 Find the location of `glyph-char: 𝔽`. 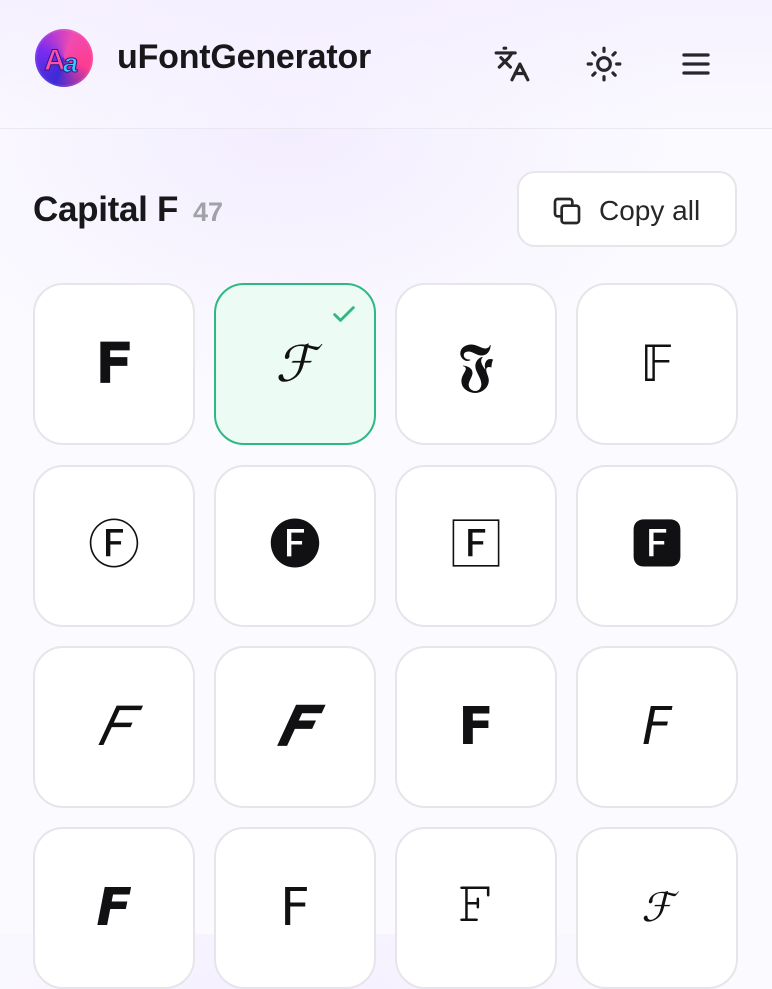

glyph-char: 𝔽 is located at coordinates (657, 364).